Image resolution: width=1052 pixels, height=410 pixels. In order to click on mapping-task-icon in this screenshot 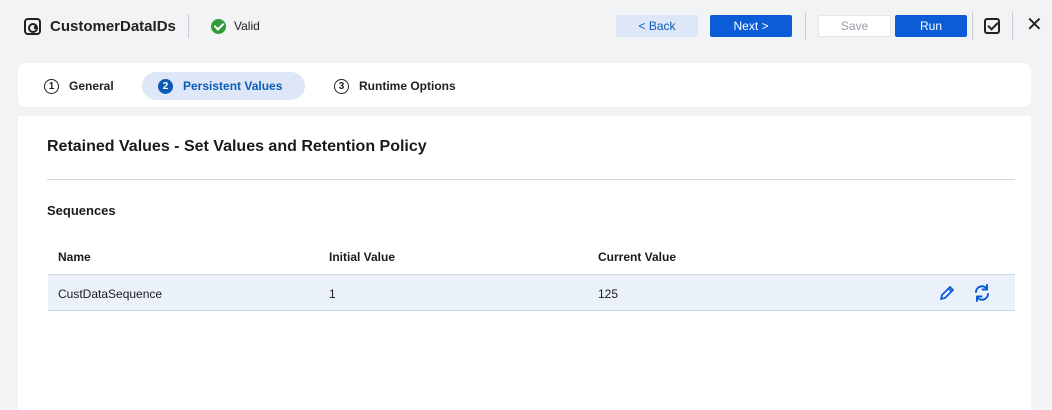, I will do `click(32, 26)`.